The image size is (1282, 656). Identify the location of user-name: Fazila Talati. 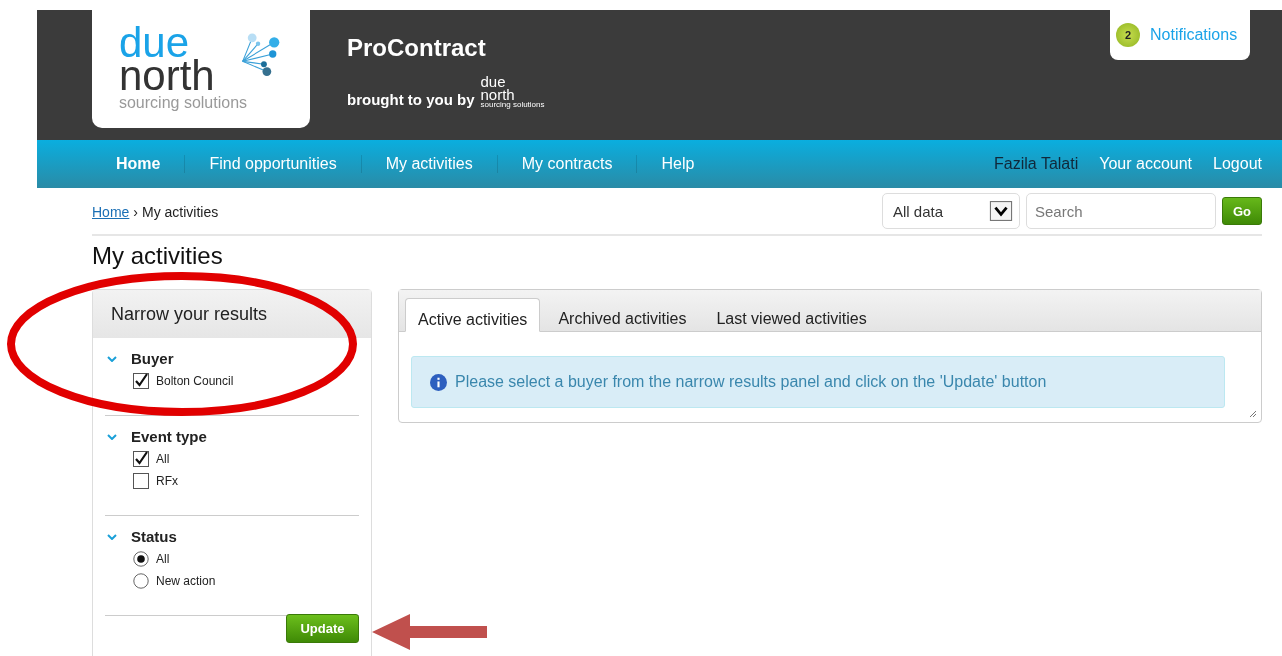
(1036, 164).